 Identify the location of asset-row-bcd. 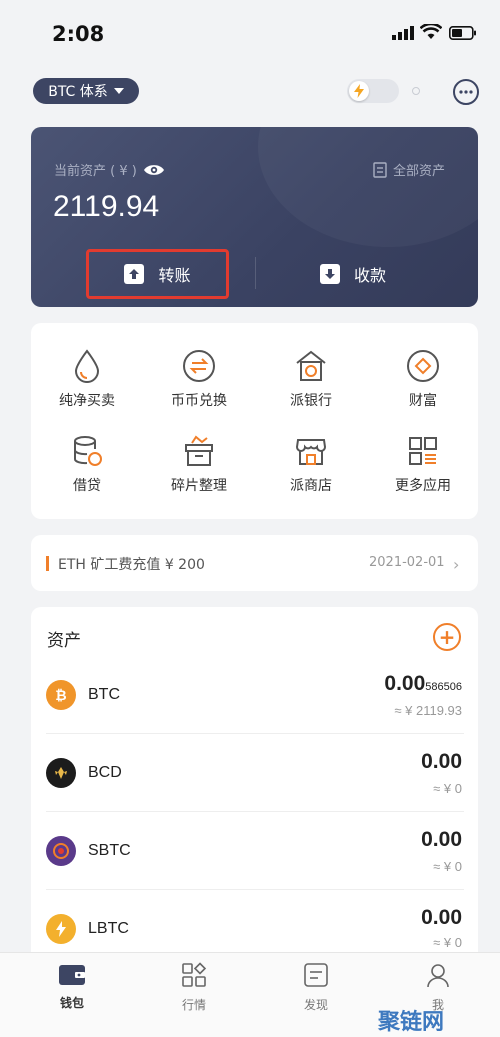
(254, 774).